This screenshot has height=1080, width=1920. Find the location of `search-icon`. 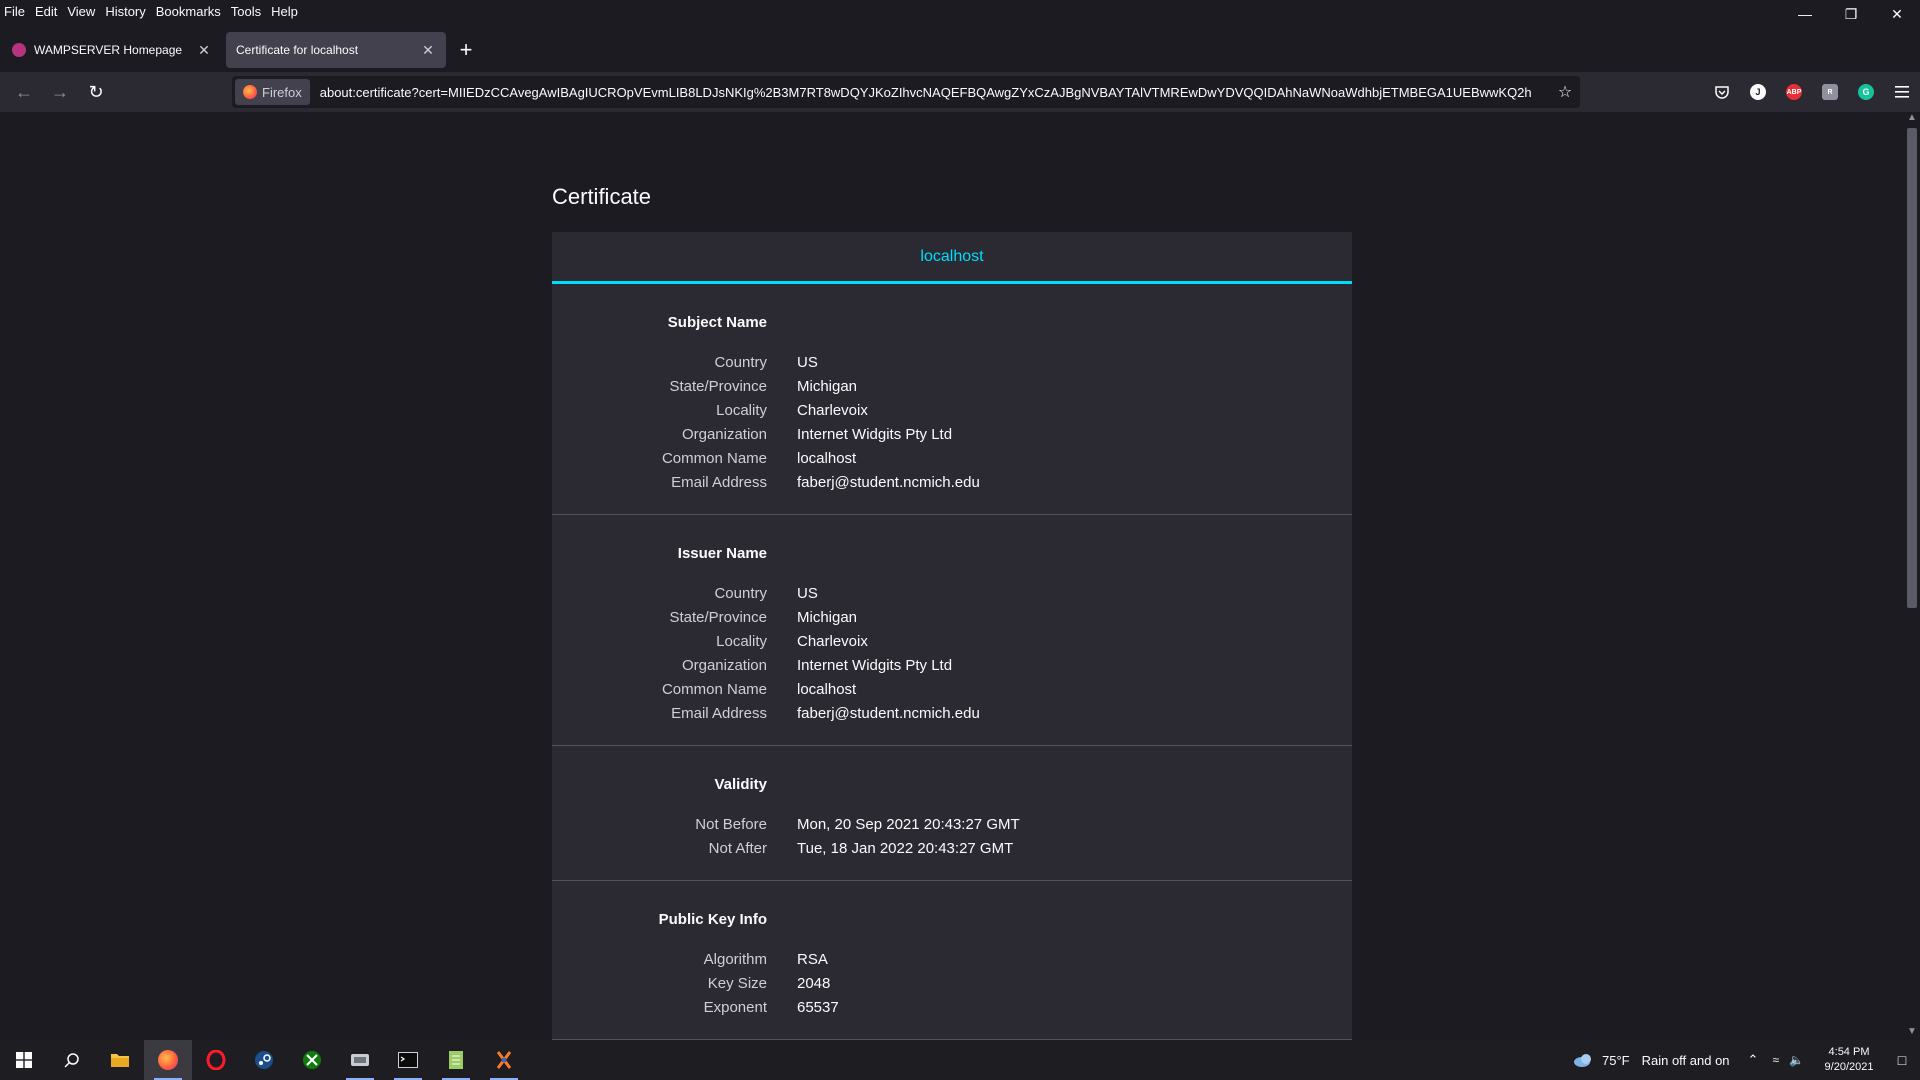

search-icon is located at coordinates (72, 1060).